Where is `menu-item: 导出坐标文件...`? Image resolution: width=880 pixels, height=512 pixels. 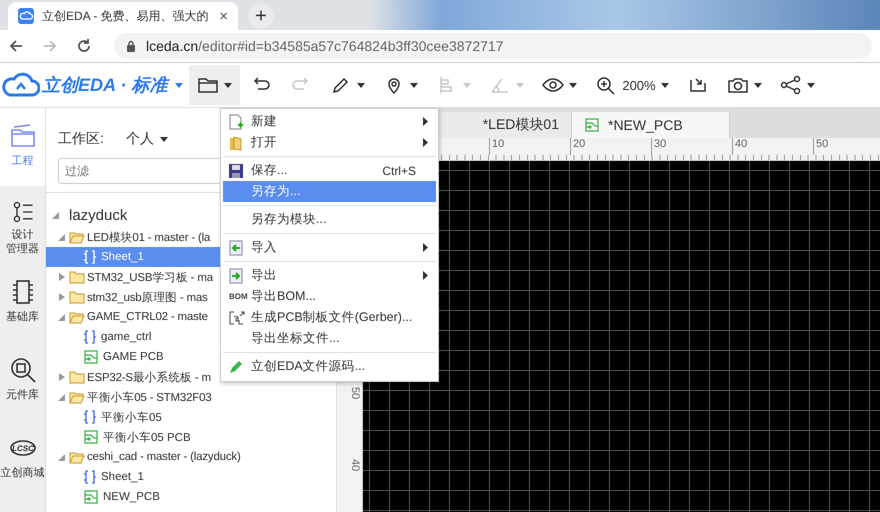 menu-item: 导出坐标文件... is located at coordinates (329, 338).